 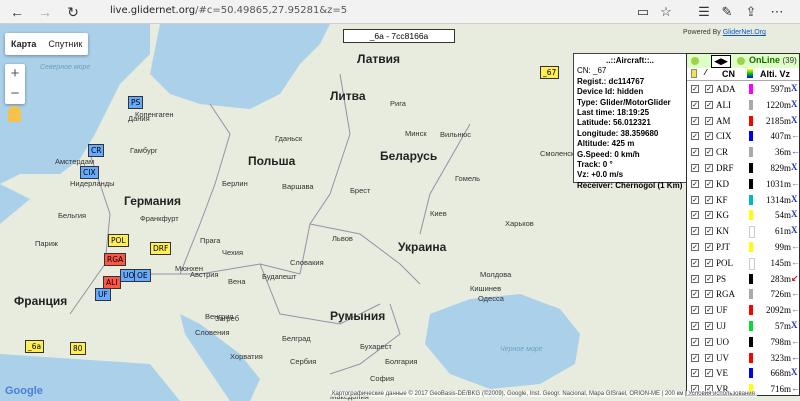 I want to click on aircraft-row: ✓ ✓ KN 61m X, so click(x=743, y=231).